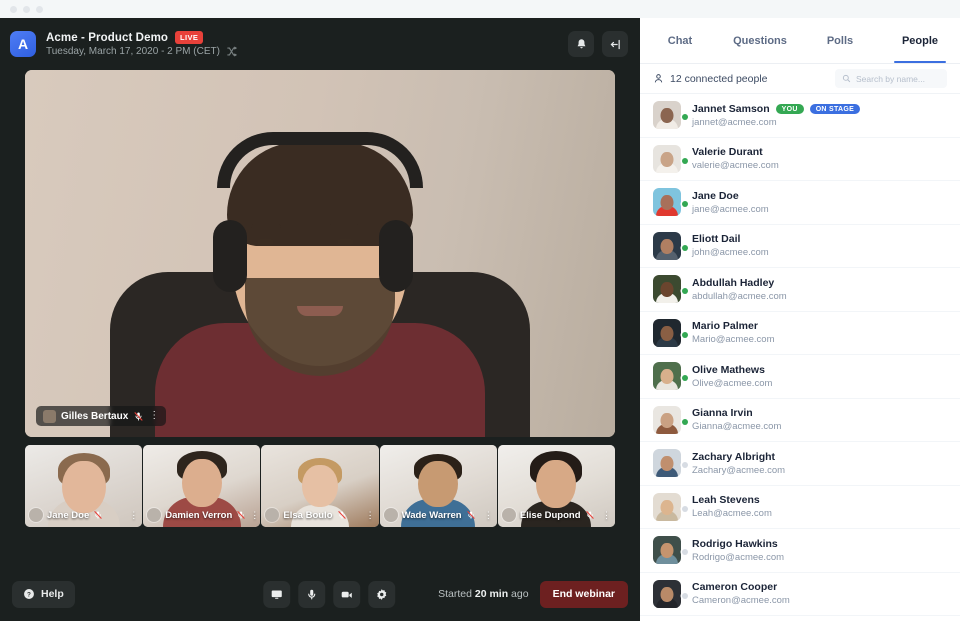  I want to click on stage-header-actions, so click(598, 44).